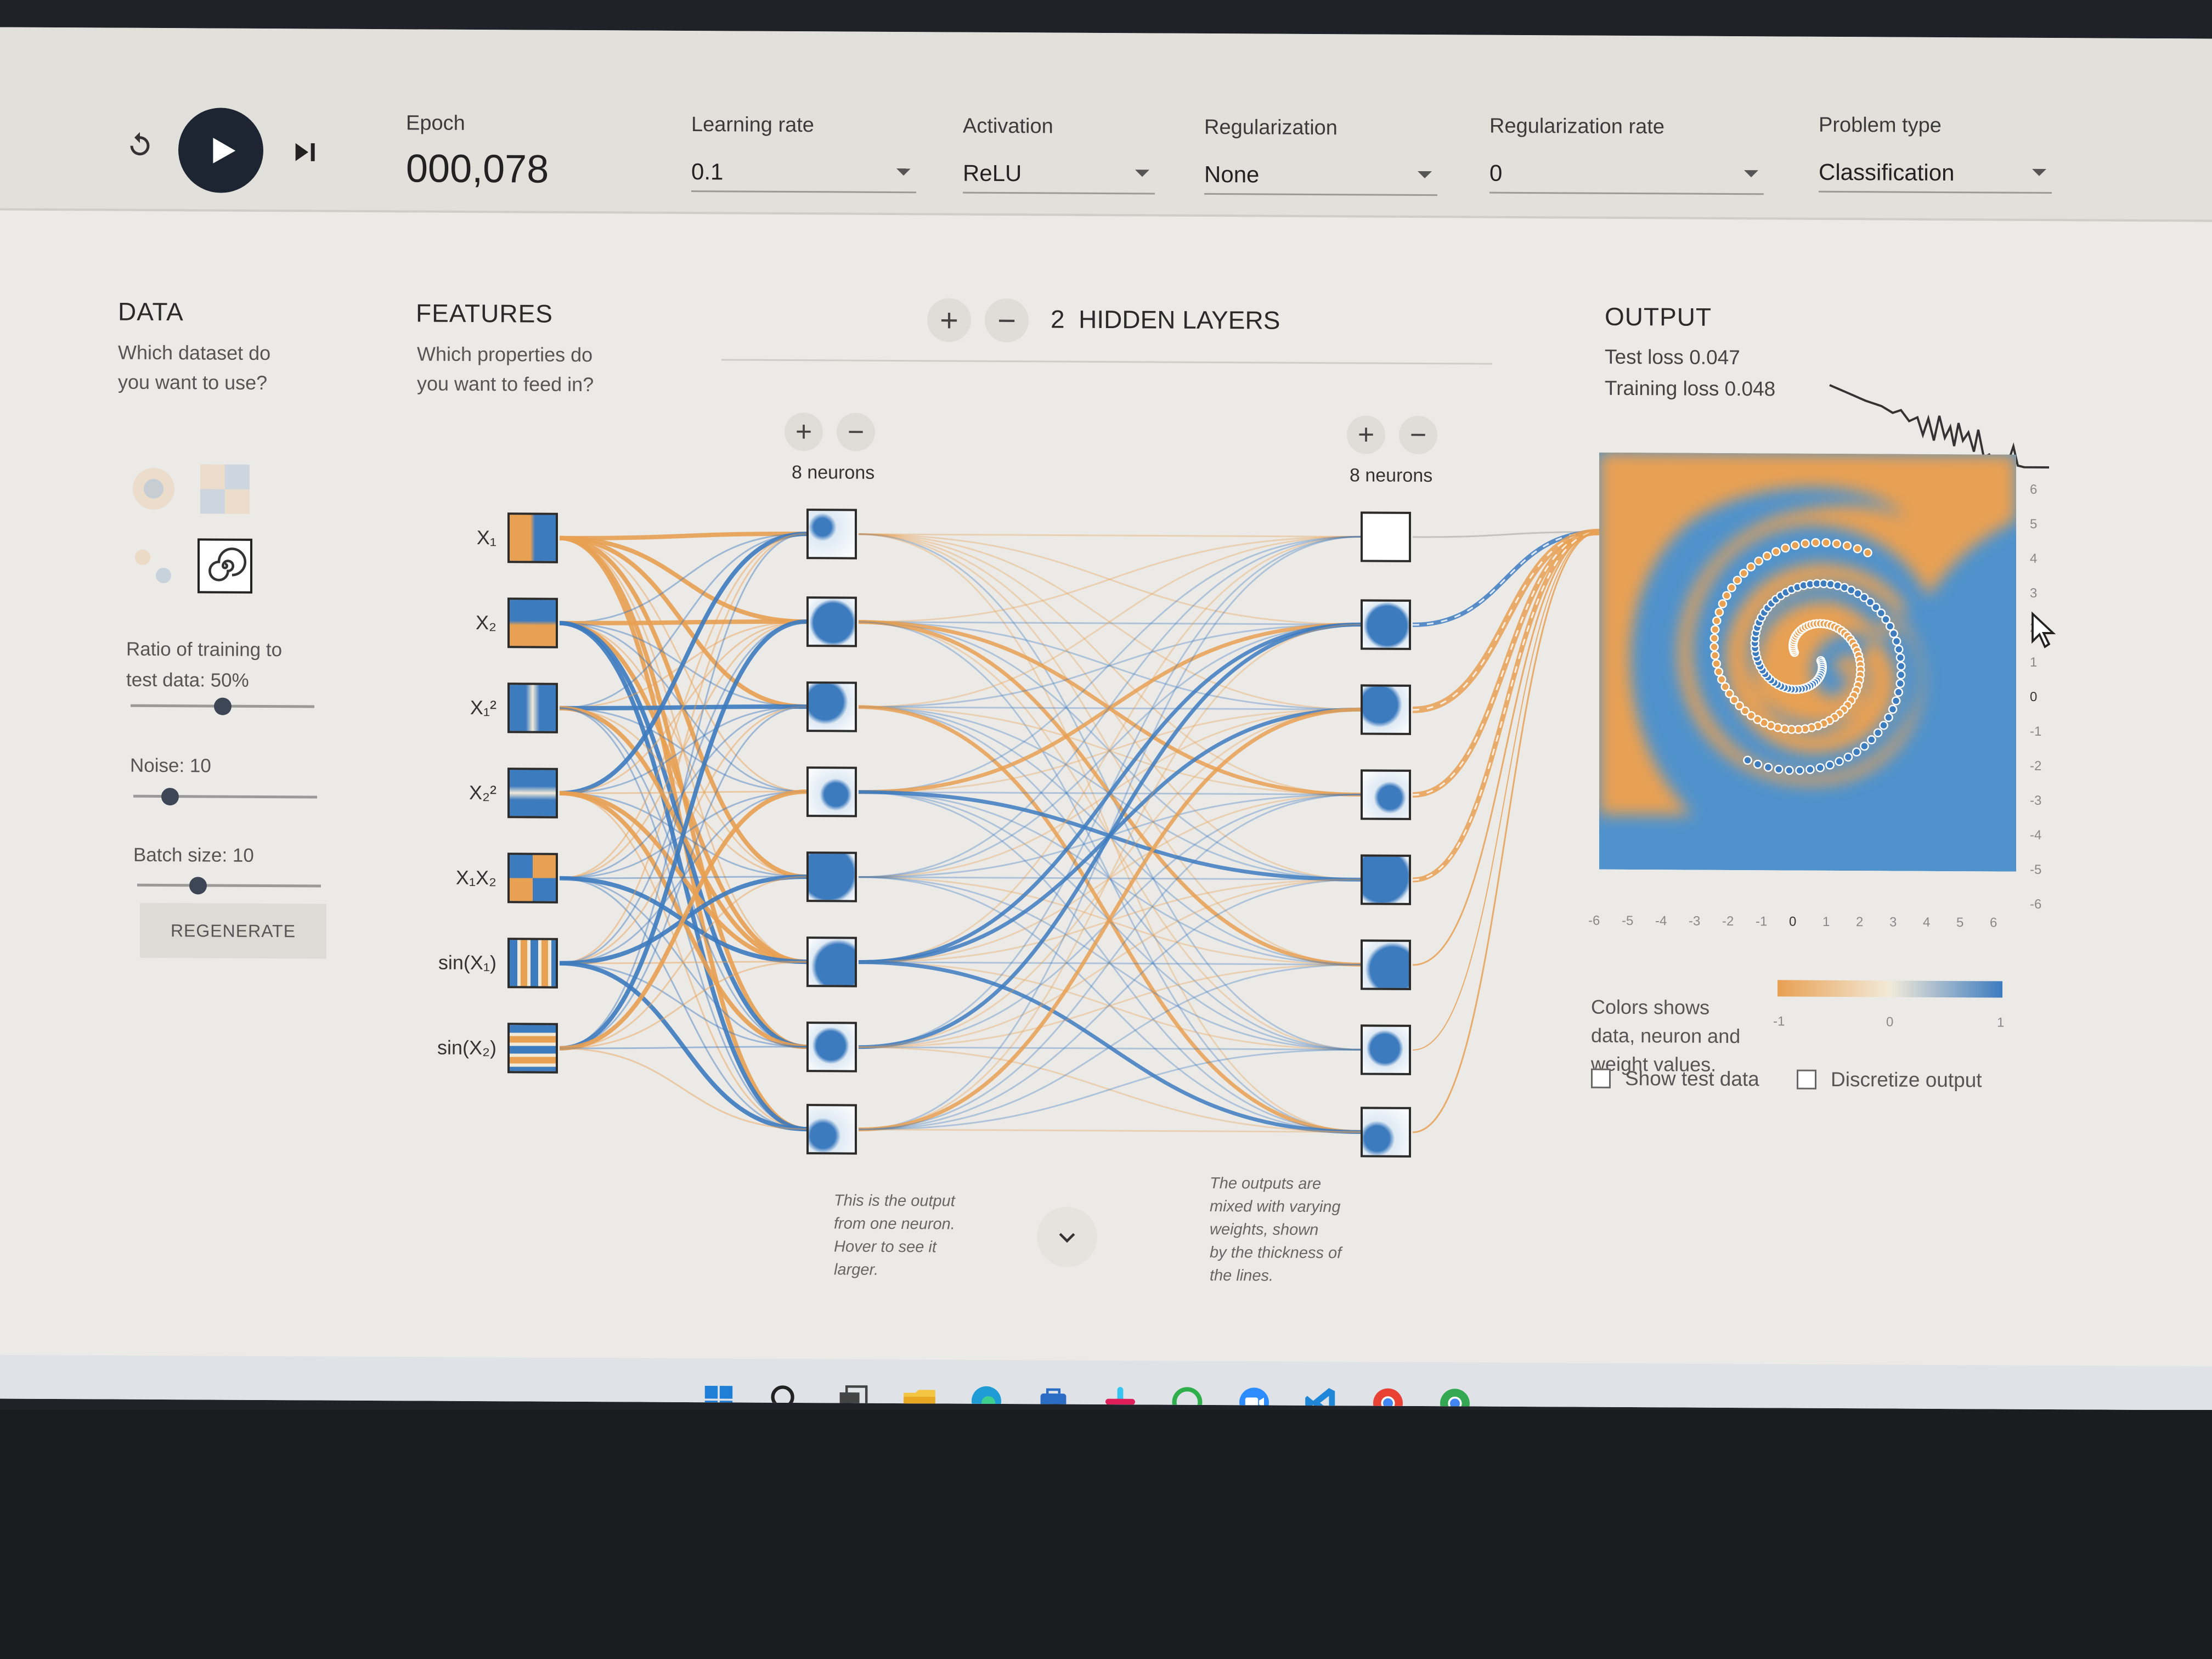 The height and width of the screenshot is (1659, 2212). Describe the element at coordinates (1455, 1396) in the screenshot. I see `chrome-profile-icon` at that location.